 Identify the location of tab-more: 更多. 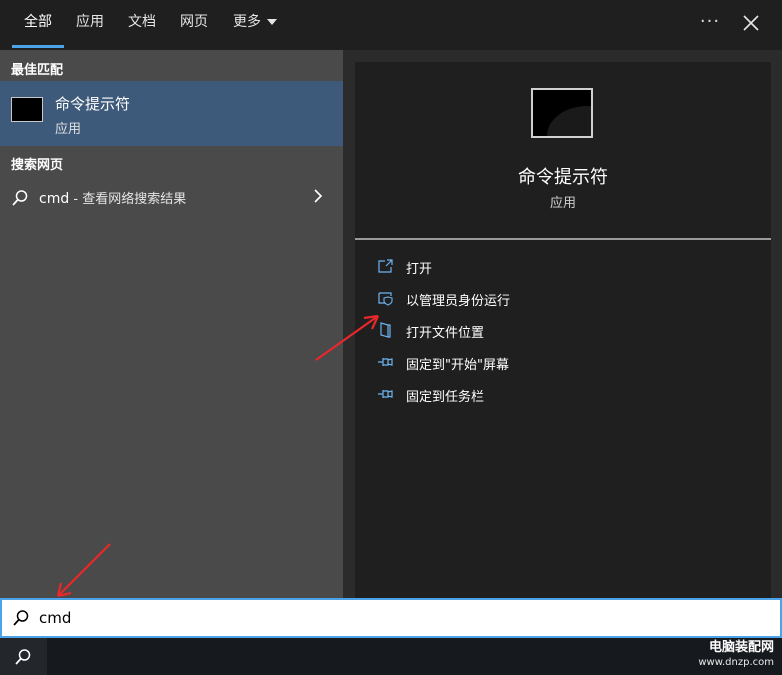
(255, 25).